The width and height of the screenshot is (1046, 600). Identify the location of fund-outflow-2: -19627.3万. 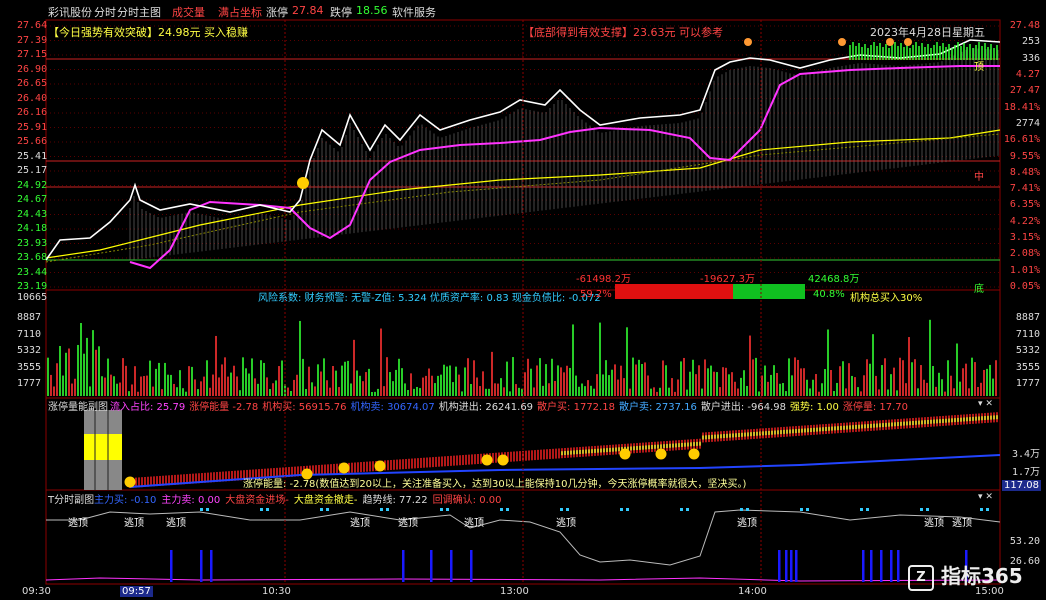
(727, 279).